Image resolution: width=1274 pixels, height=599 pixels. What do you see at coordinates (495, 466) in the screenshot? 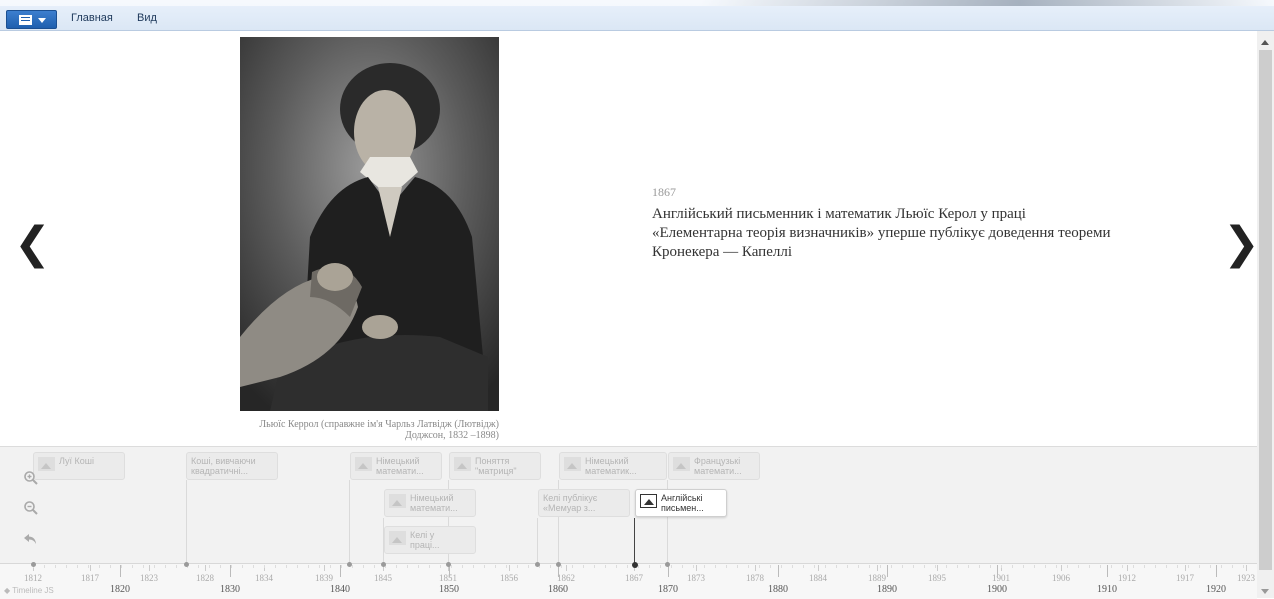
I see `timeline-marker: Поняття "матриця"` at bounding box center [495, 466].